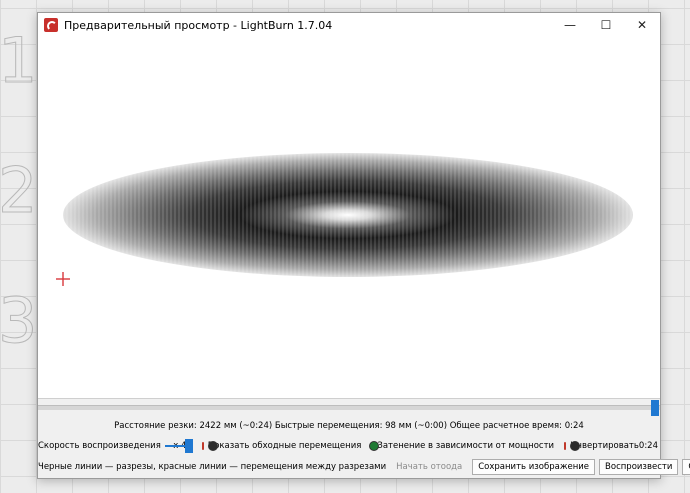  Describe the element at coordinates (648, 446) in the screenshot. I see `elapsed-time: 0:24` at that location.